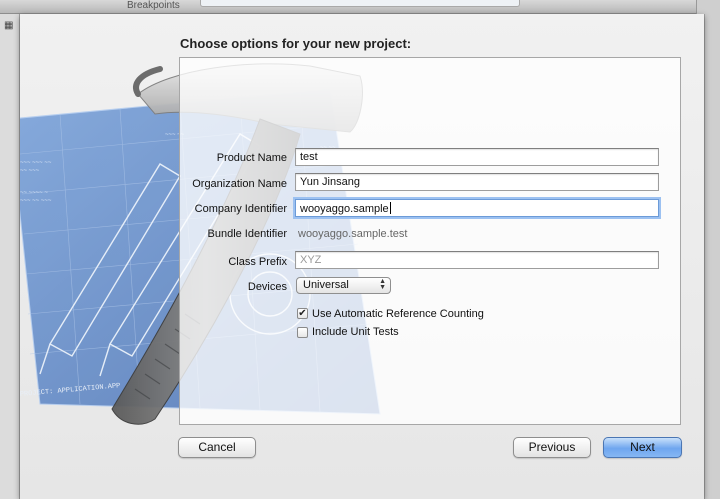 The image size is (720, 499). I want to click on devices-popup: Universal ▲ ▼, so click(343, 285).